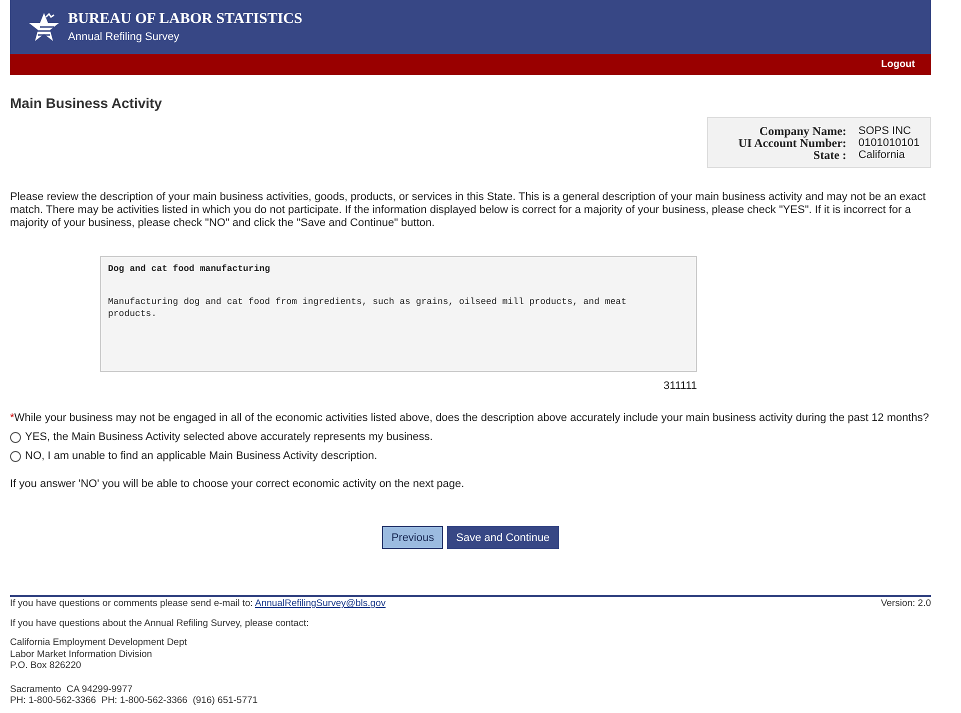 The height and width of the screenshot is (713, 961). Describe the element at coordinates (46, 666) in the screenshot. I see `address-line: P.O. Box 826220` at that location.